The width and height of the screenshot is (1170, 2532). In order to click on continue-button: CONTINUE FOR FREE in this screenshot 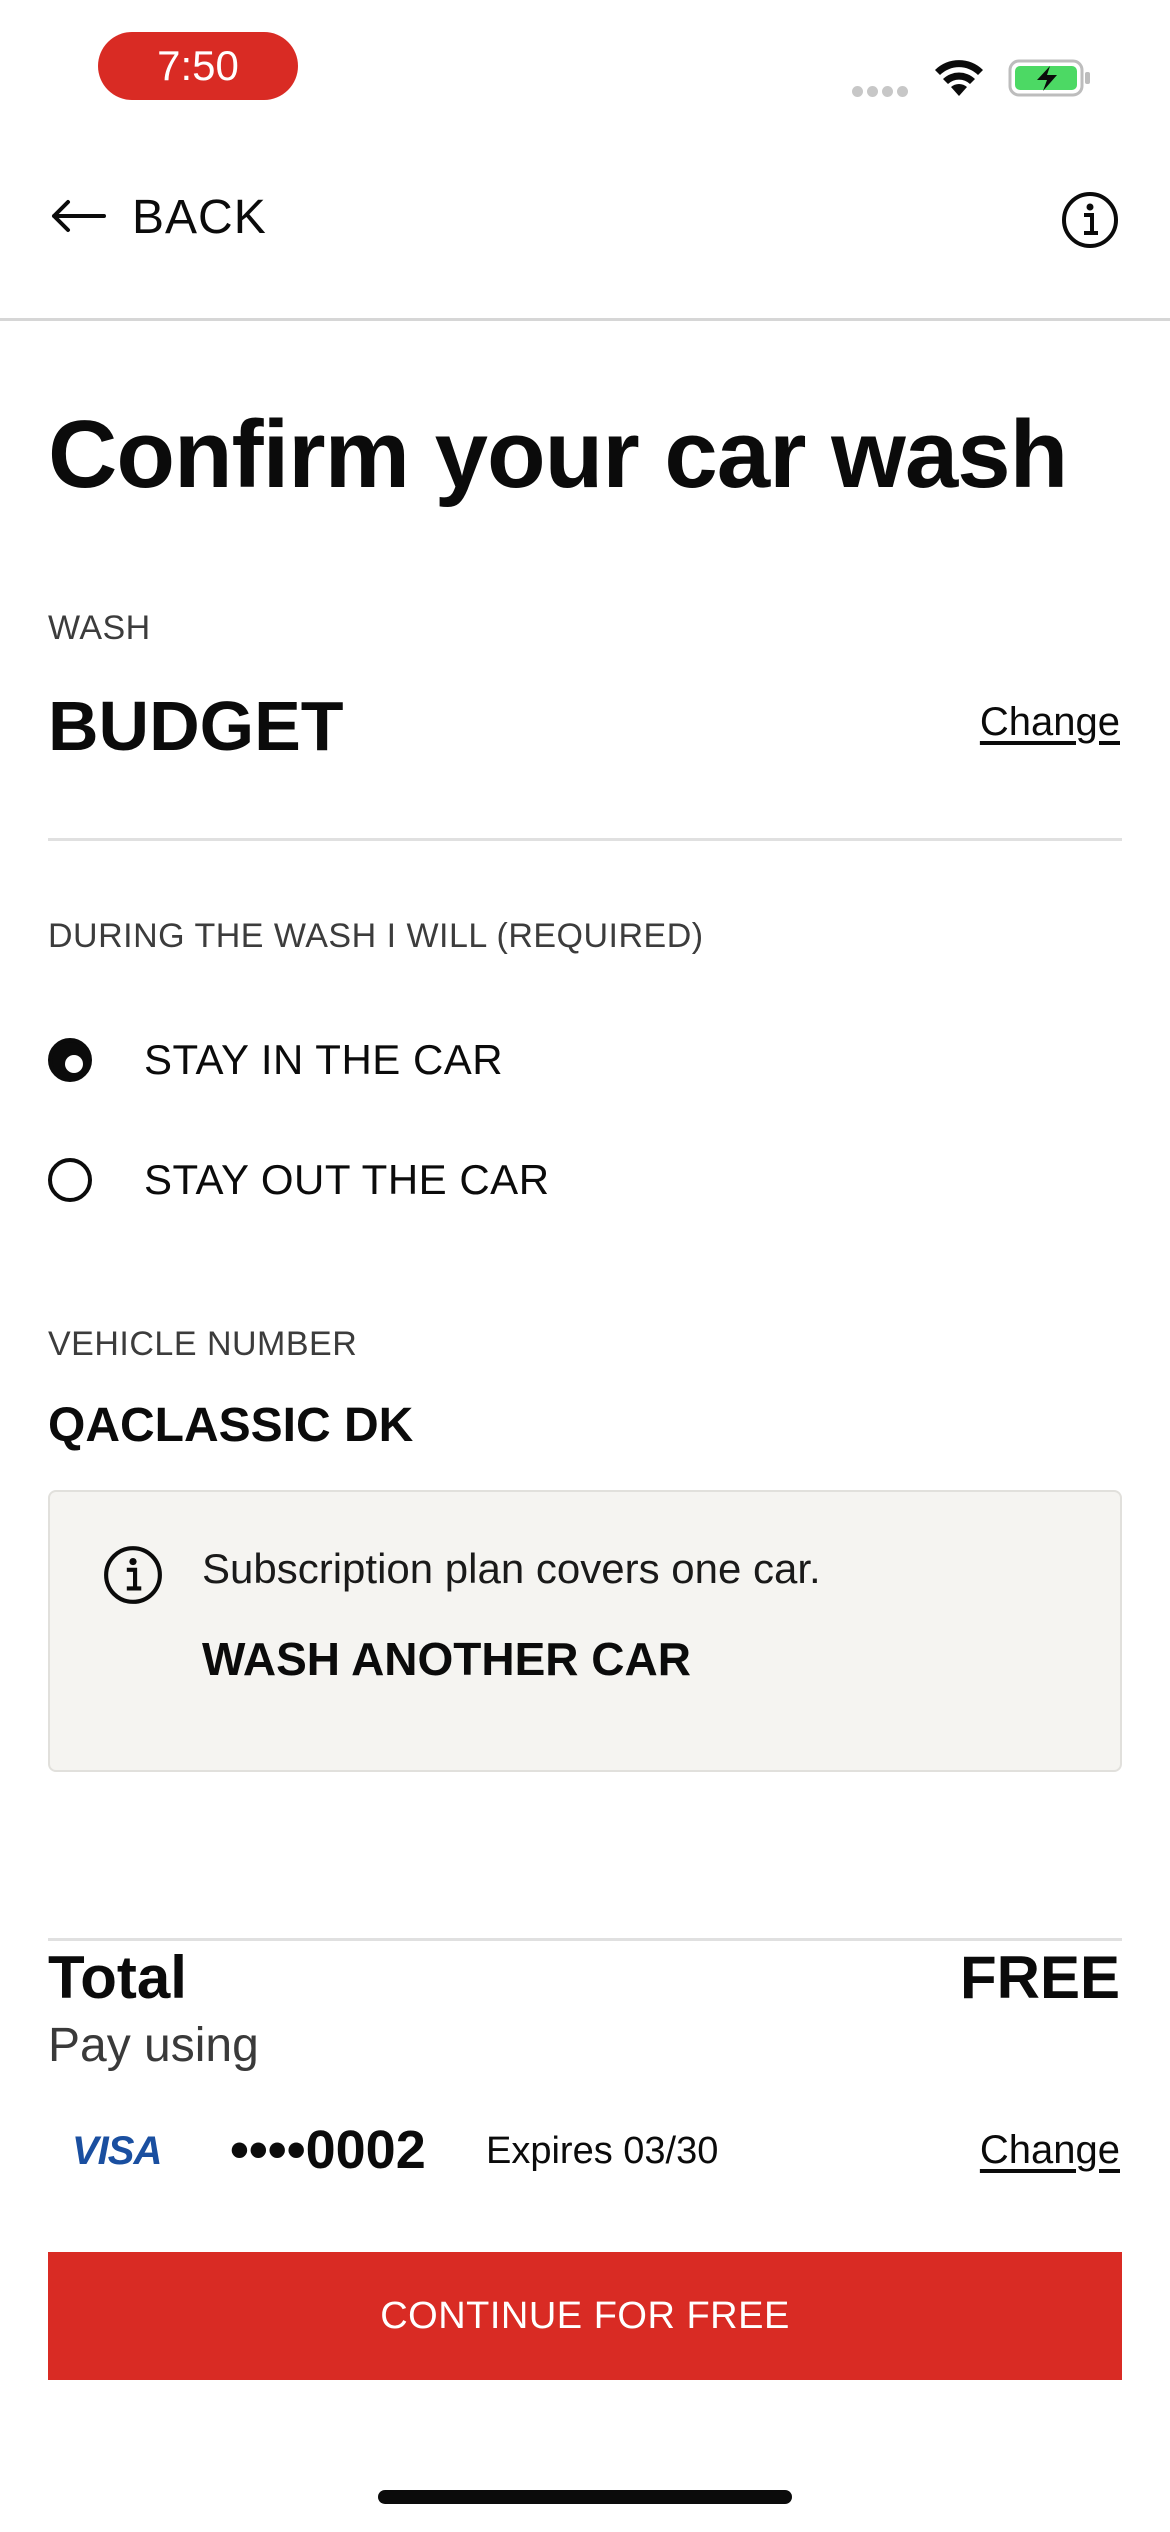, I will do `click(585, 2316)`.